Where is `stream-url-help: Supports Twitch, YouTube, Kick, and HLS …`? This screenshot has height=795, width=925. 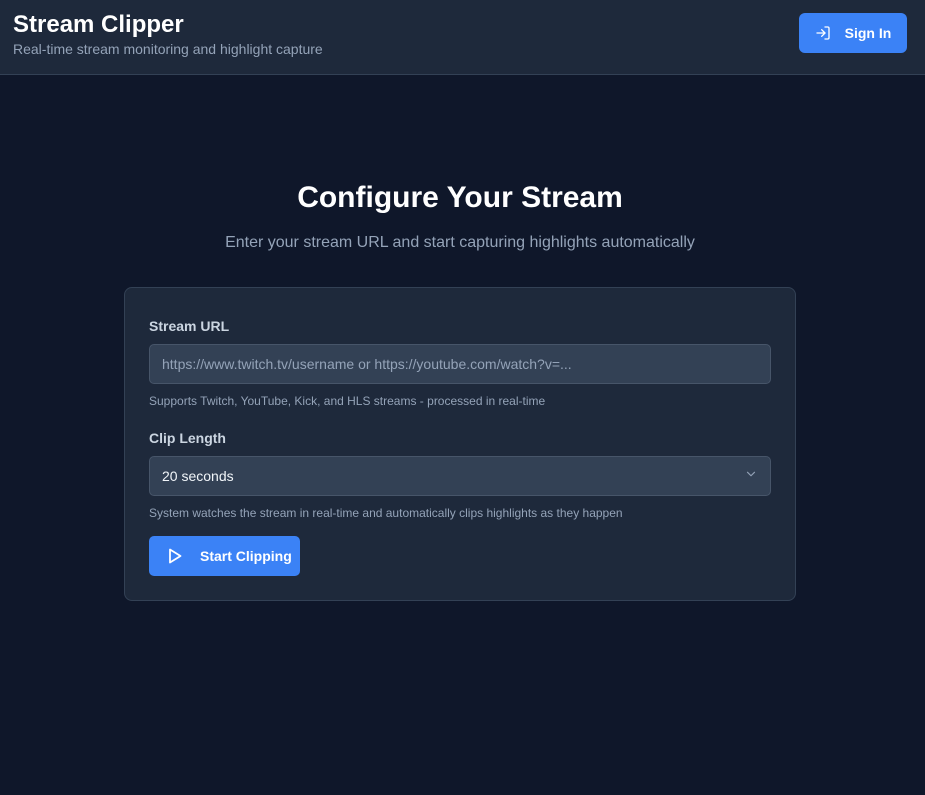 stream-url-help: Supports Twitch, YouTube, Kick, and HLS … is located at coordinates (347, 401).